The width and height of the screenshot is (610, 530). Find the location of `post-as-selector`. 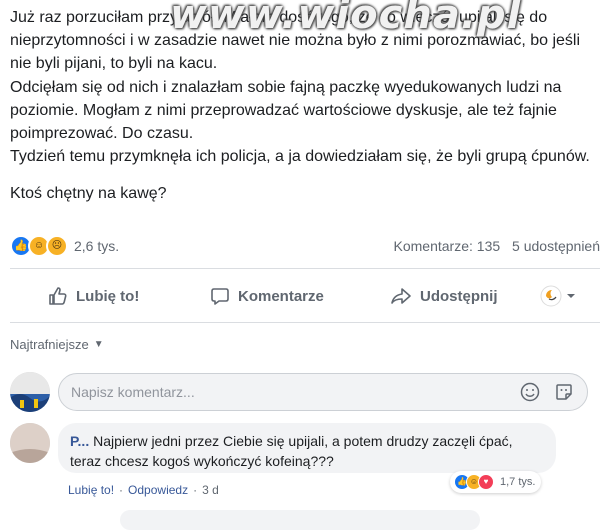

post-as-selector is located at coordinates (558, 296).